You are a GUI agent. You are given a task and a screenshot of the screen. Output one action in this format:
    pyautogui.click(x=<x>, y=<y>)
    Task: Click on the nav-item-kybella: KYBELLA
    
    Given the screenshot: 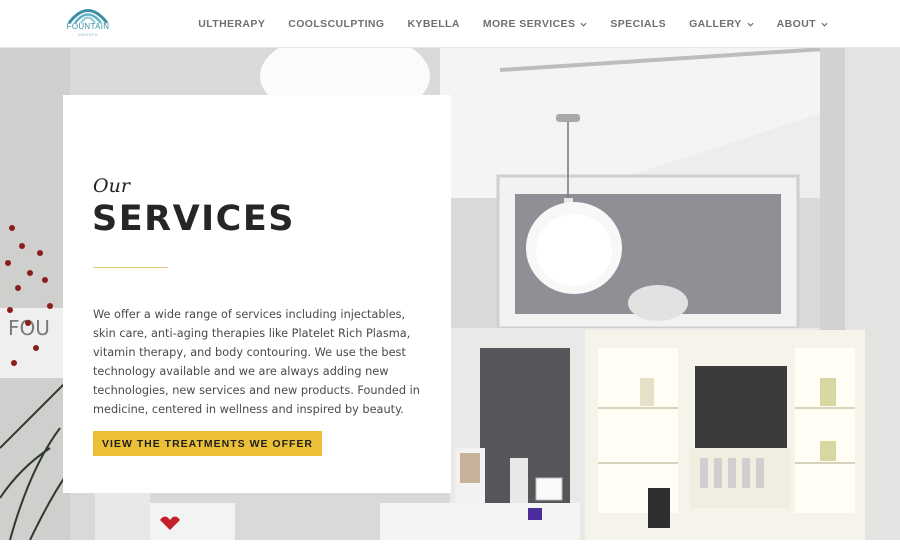 What is the action you would take?
    pyautogui.click(x=433, y=24)
    